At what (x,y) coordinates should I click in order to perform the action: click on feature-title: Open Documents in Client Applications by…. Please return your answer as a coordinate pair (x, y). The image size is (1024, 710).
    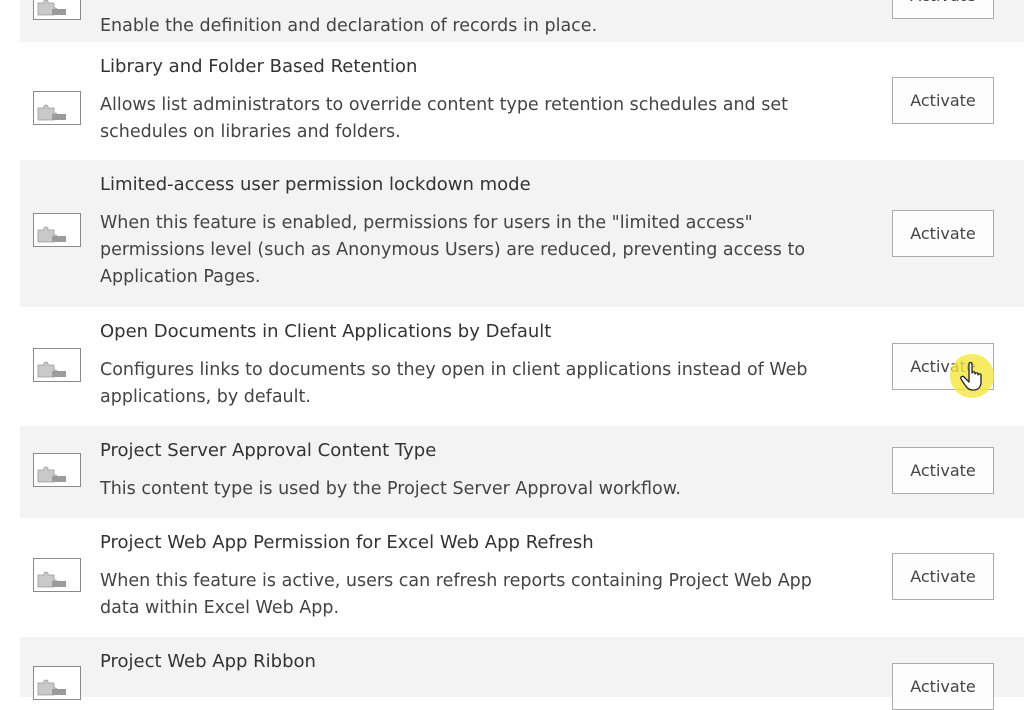
    Looking at the image, I should click on (326, 331).